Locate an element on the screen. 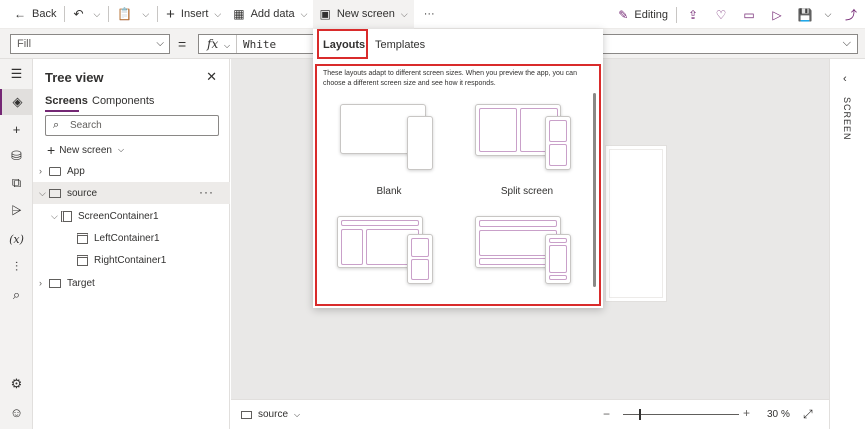 Image resolution: width=865 pixels, height=429 pixels. tab-components: Components is located at coordinates (123, 101).